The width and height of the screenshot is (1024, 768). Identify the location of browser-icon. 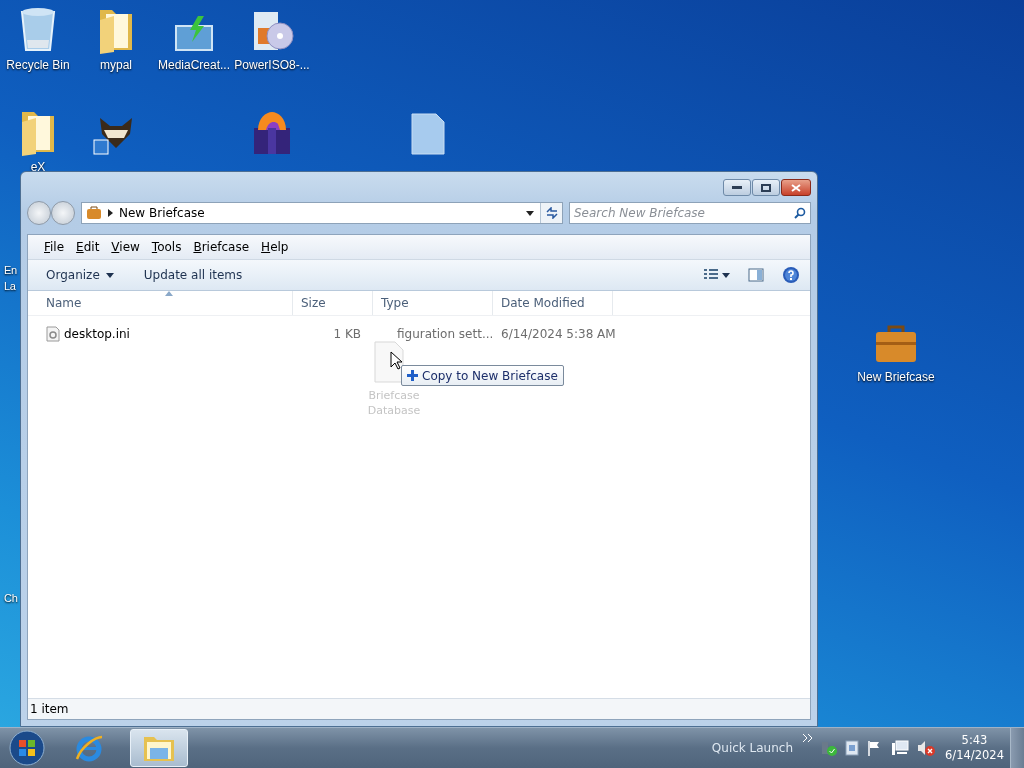
(89, 748).